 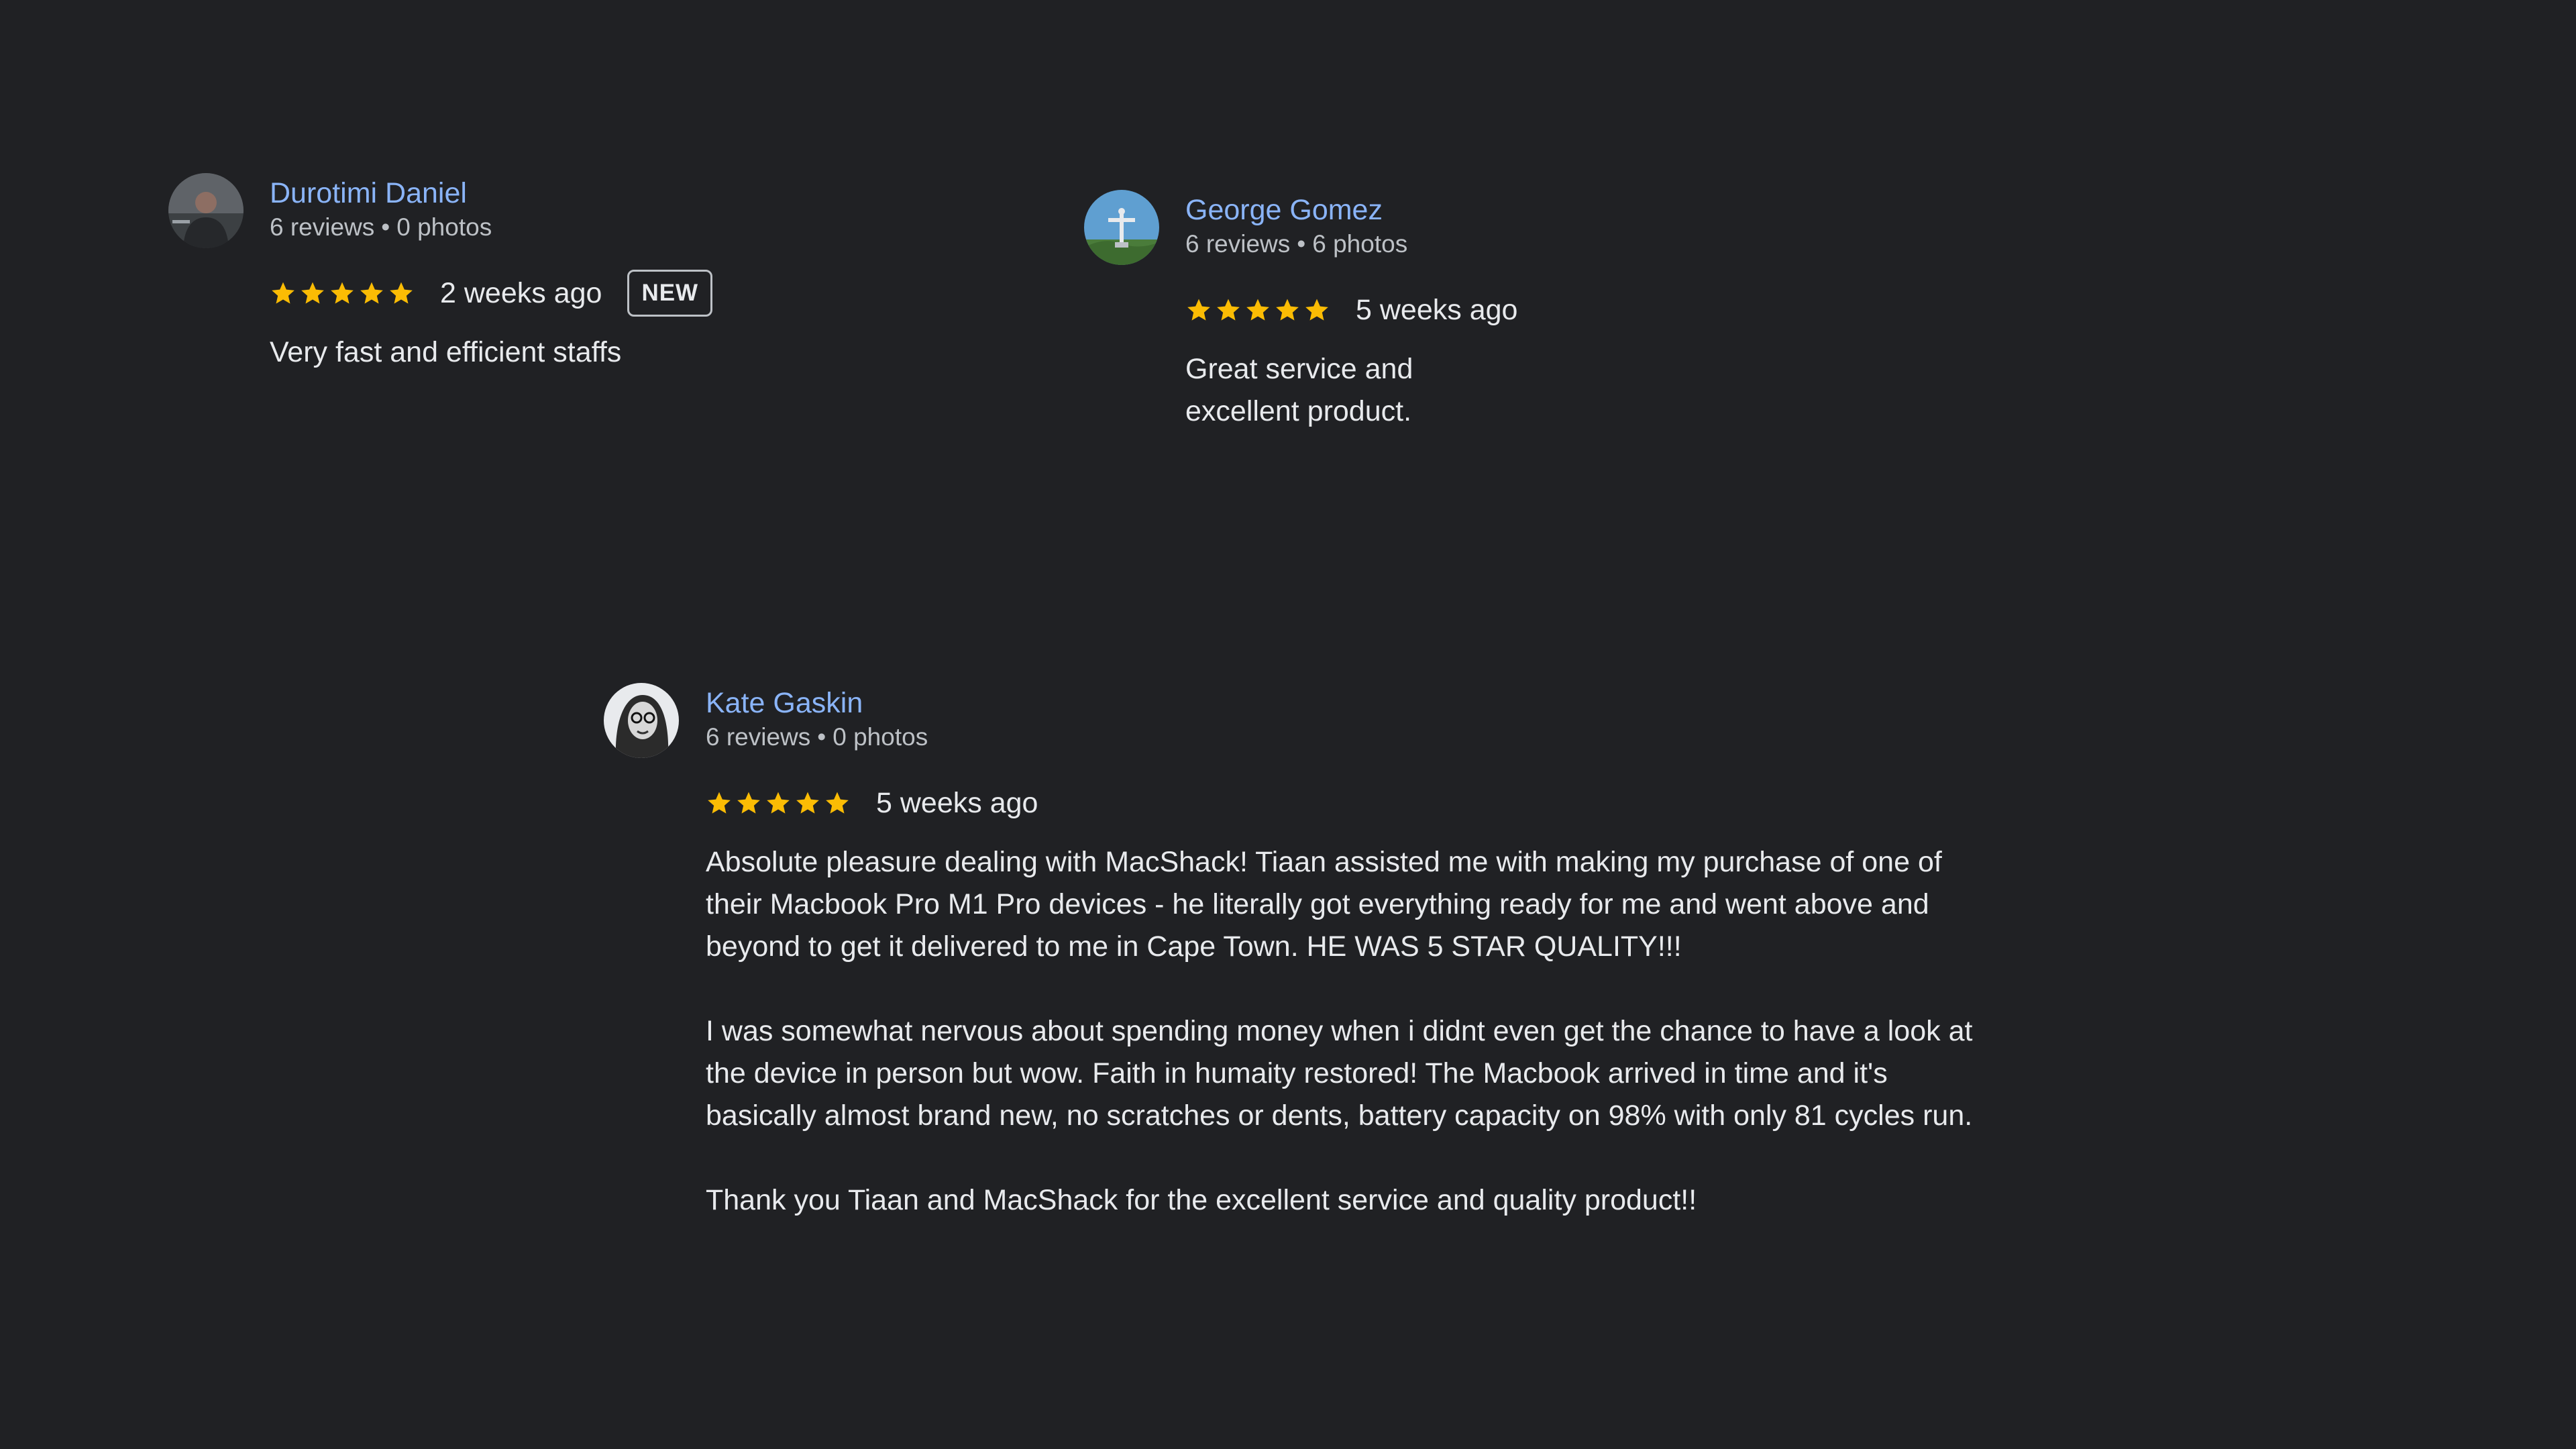 I want to click on review-date: 2 weeks ago, so click(x=521, y=293).